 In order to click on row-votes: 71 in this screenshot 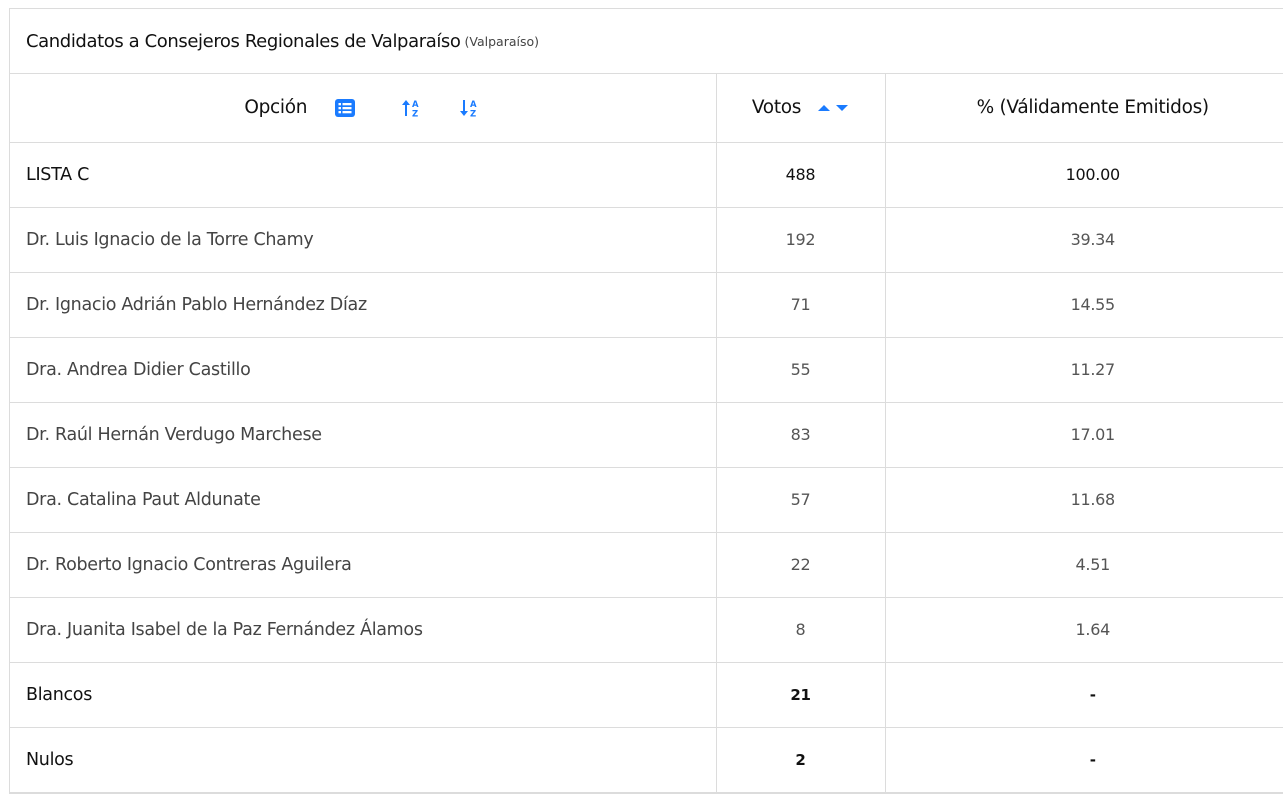, I will do `click(801, 305)`.